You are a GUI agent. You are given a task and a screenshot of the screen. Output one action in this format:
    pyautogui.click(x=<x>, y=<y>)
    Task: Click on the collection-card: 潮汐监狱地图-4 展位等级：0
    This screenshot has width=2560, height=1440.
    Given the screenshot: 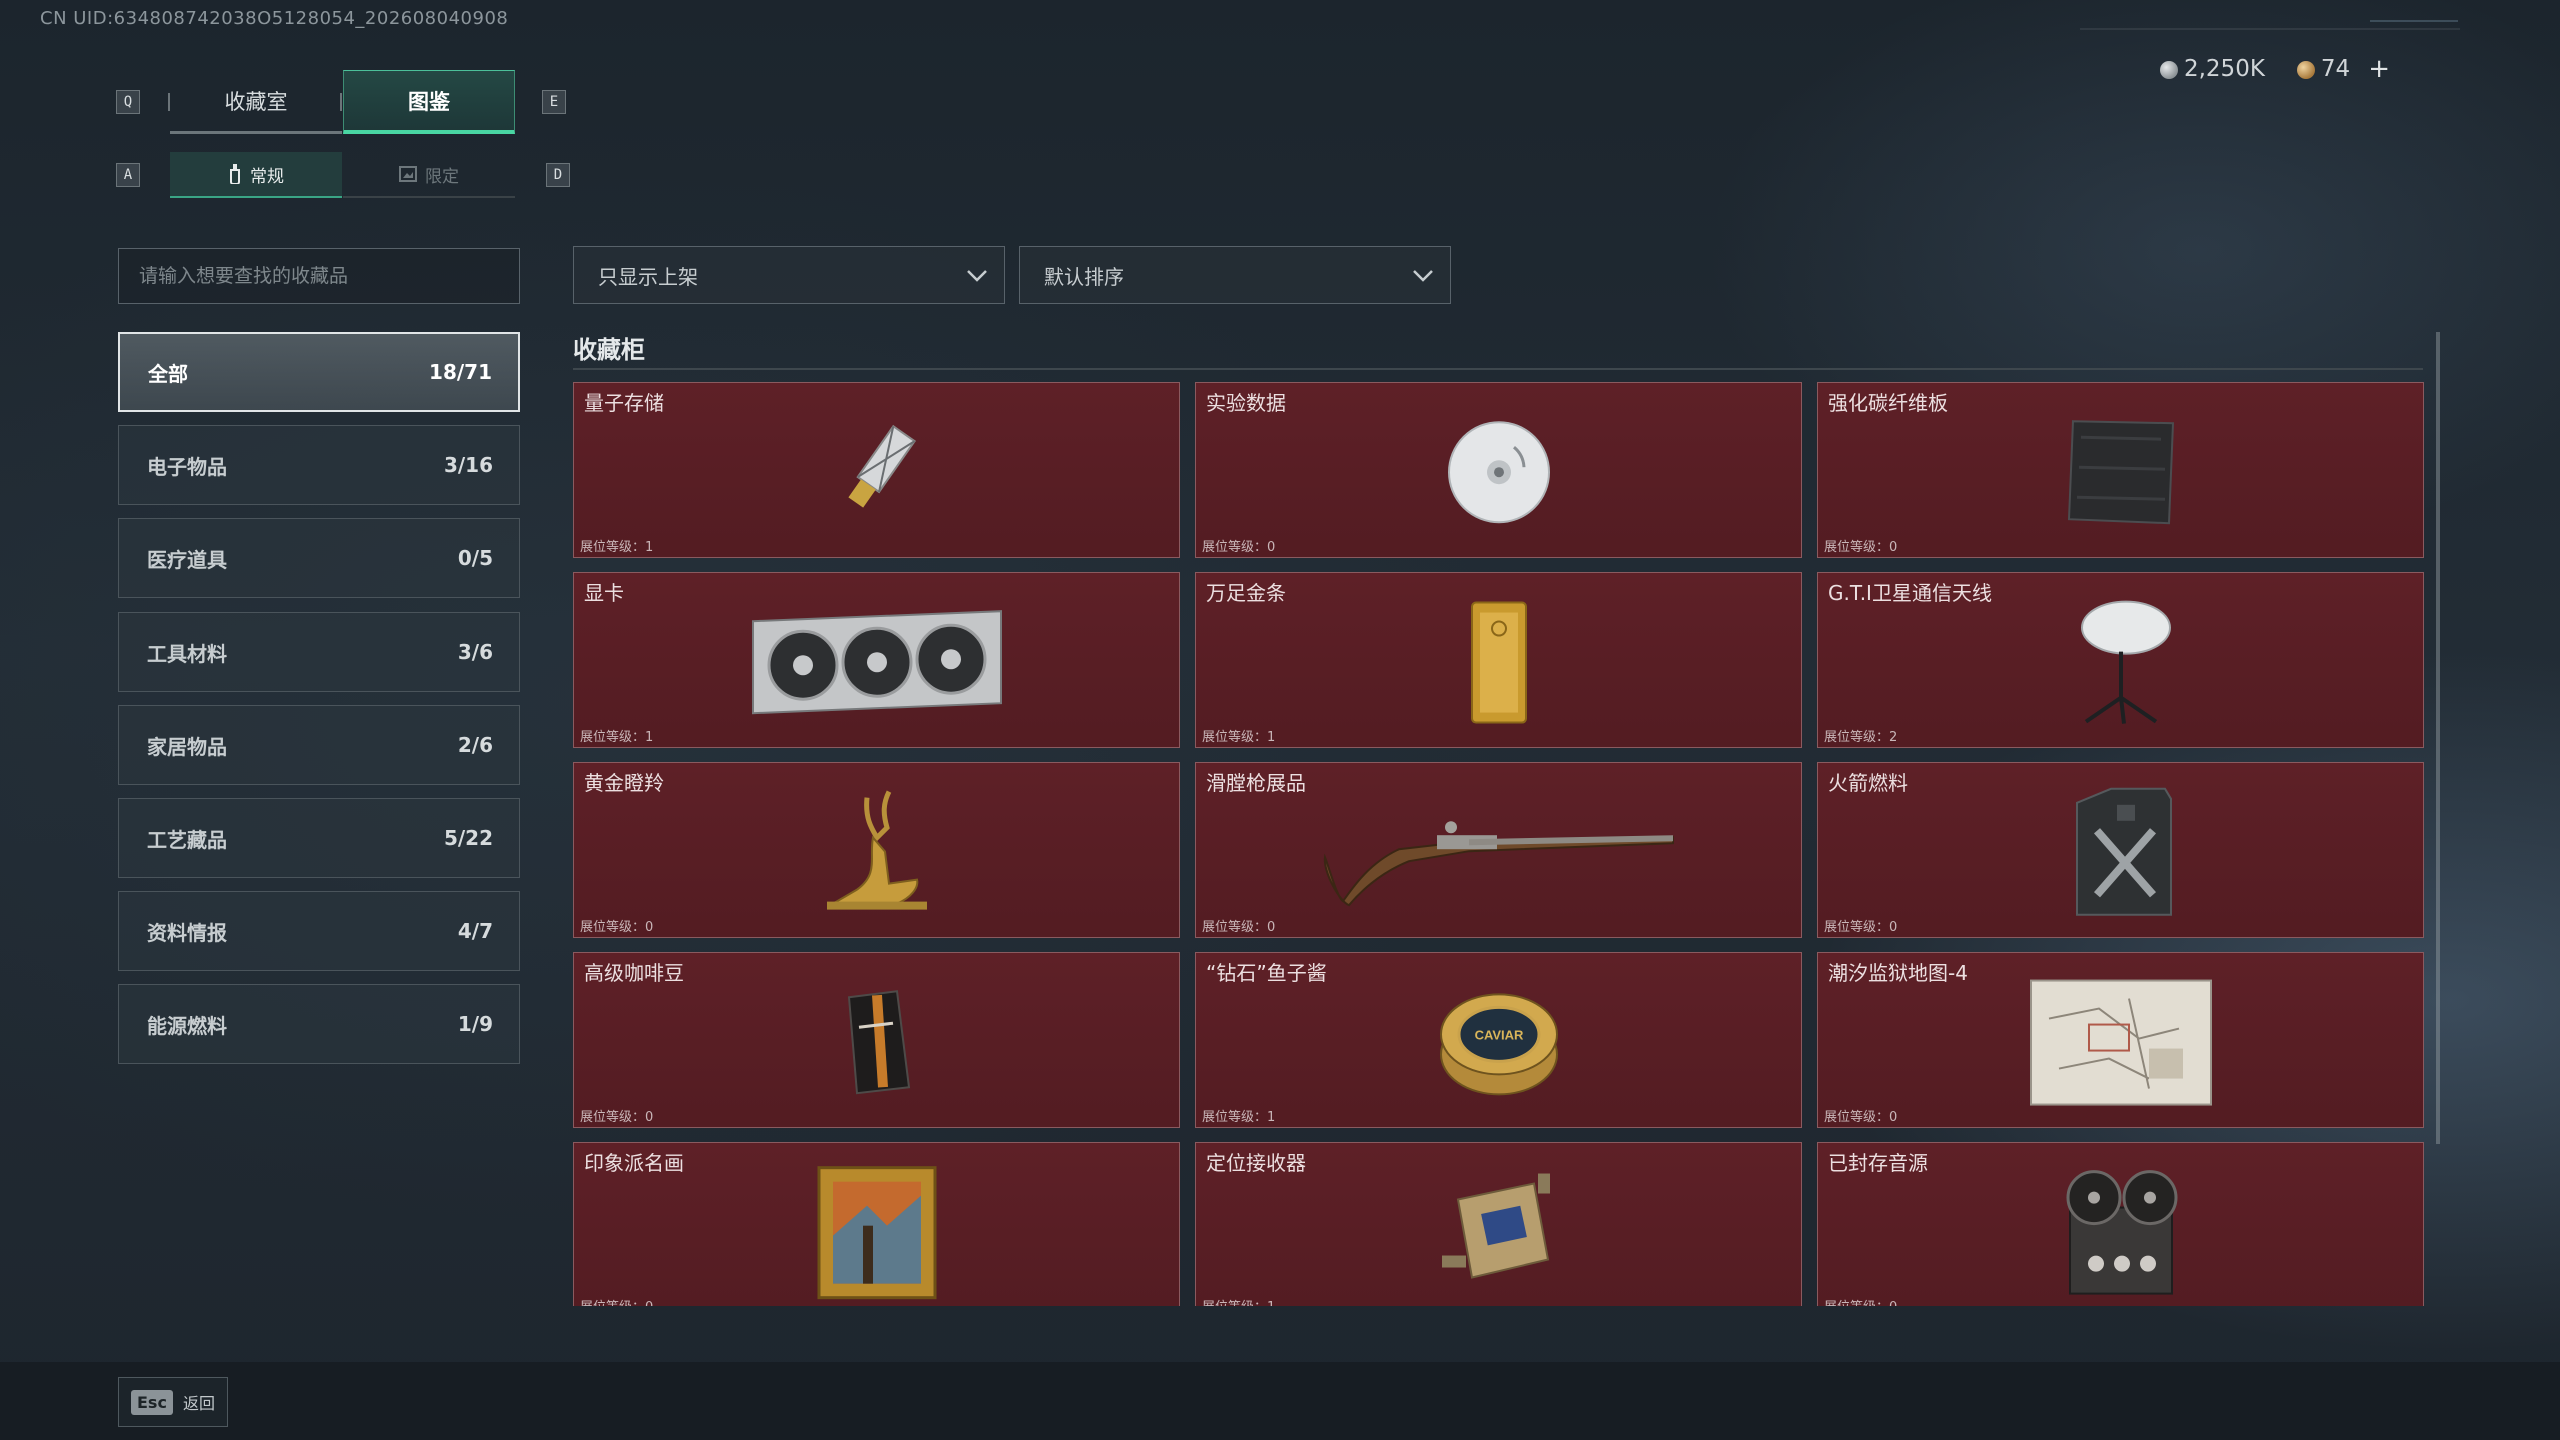 What is the action you would take?
    pyautogui.click(x=2120, y=1040)
    